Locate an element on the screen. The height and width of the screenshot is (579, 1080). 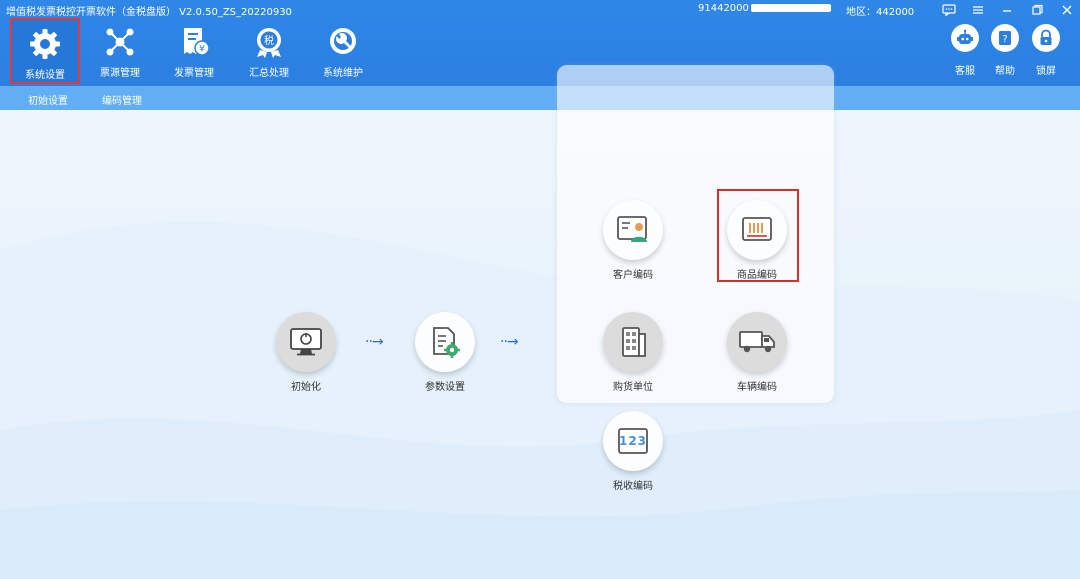
tax-code-label: 税收编码 is located at coordinates (633, 486).